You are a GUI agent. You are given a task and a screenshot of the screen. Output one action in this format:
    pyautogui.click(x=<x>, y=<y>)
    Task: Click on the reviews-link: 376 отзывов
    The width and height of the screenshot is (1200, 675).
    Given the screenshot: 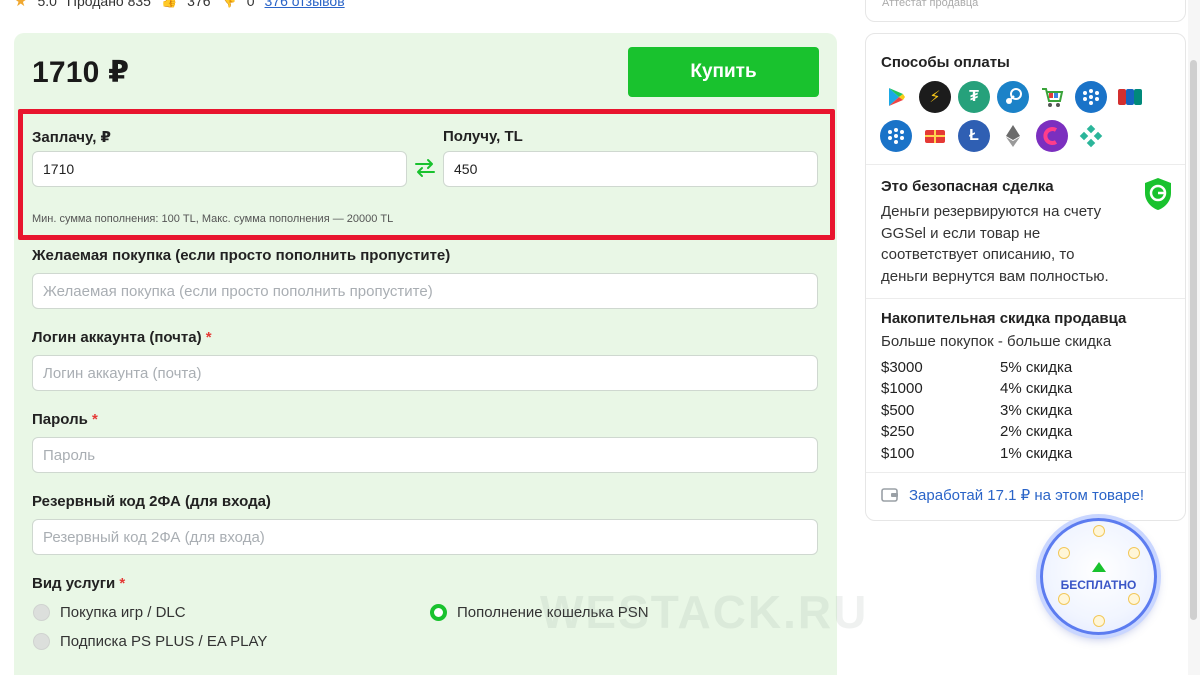 What is the action you would take?
    pyautogui.click(x=305, y=4)
    